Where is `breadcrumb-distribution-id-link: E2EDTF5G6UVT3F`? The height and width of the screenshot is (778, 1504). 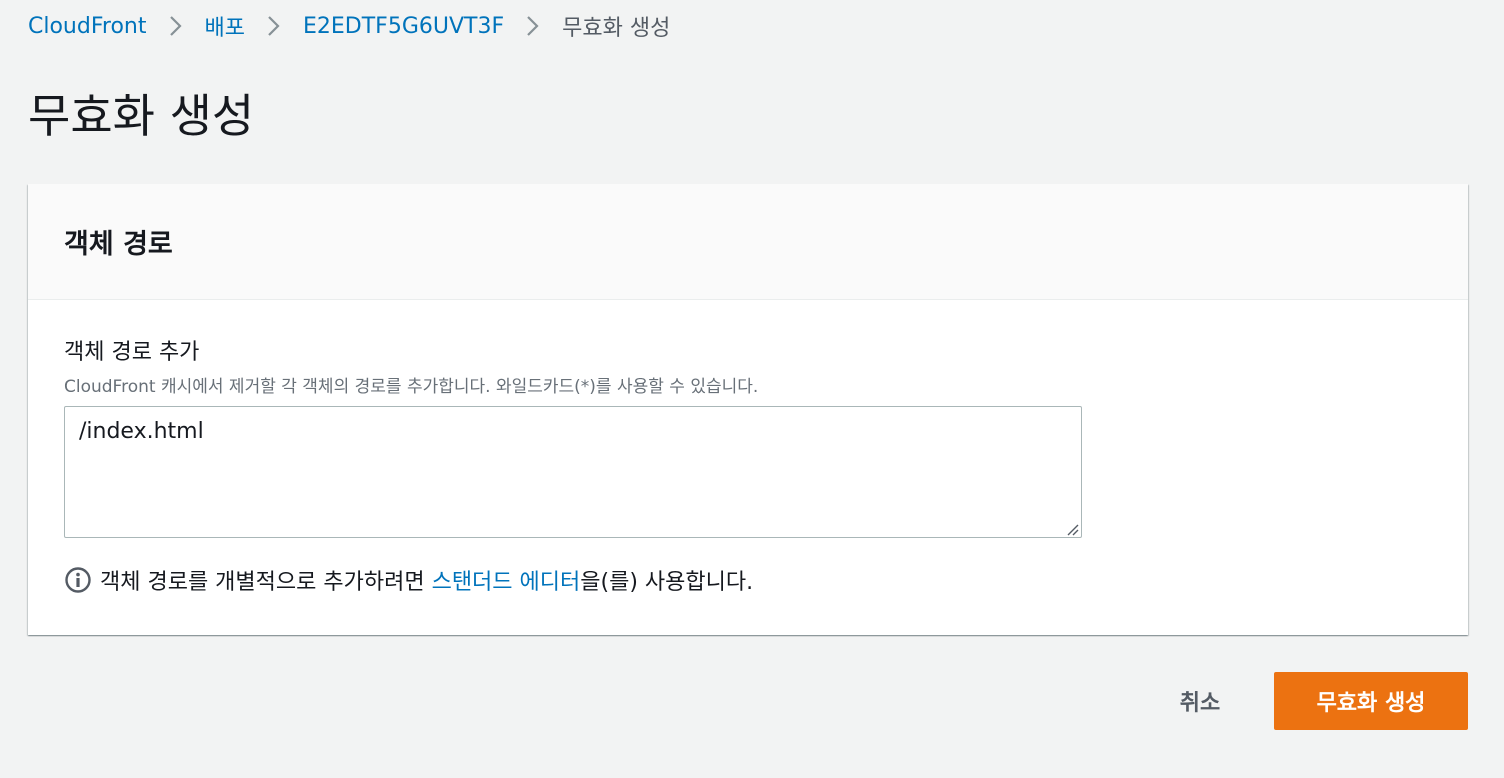 breadcrumb-distribution-id-link: E2EDTF5G6UVT3F is located at coordinates (403, 26).